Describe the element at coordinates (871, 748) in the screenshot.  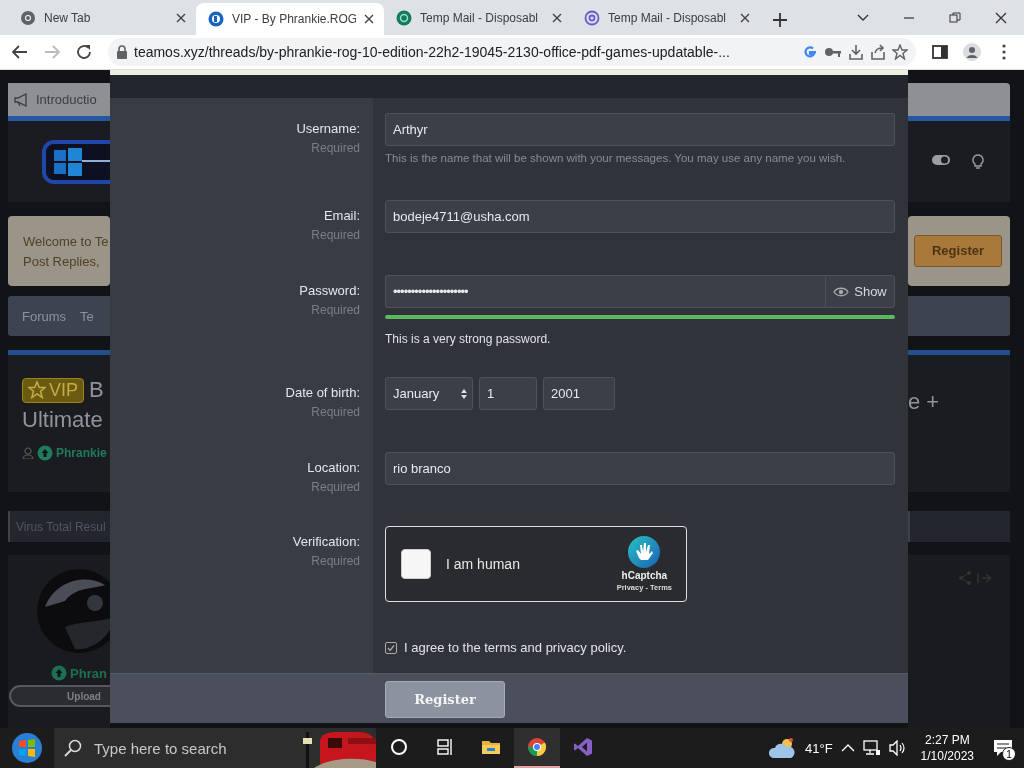
I see `network-icon` at that location.